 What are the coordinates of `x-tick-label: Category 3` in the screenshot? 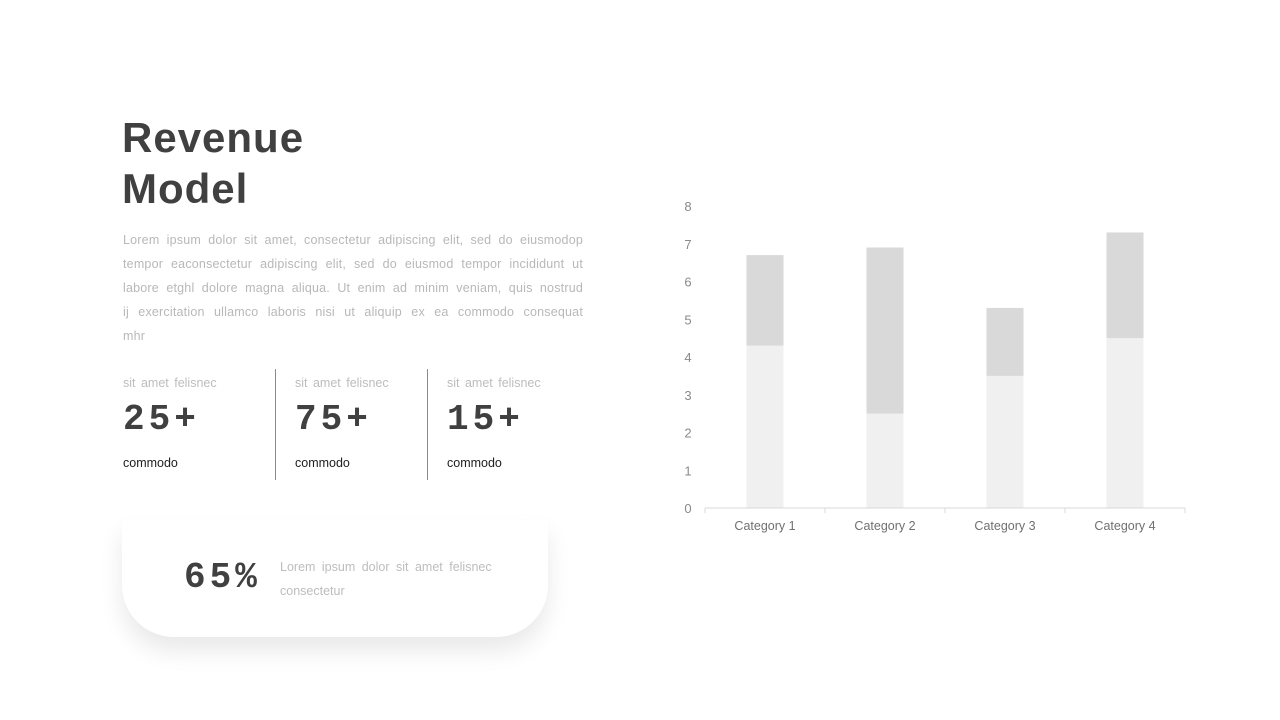 It's located at (1004, 526).